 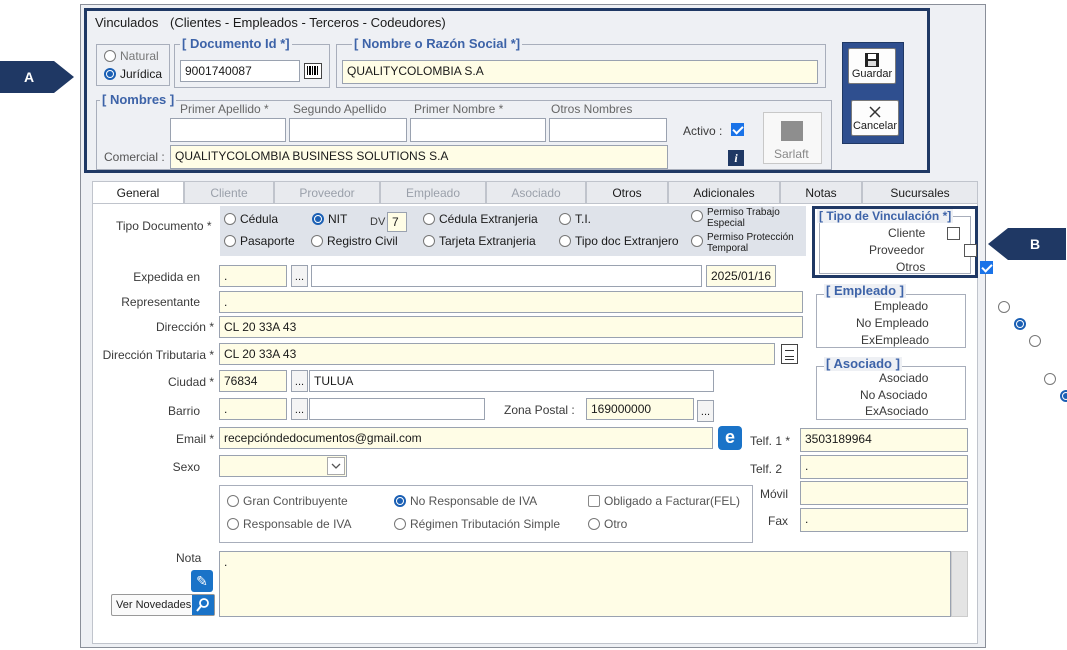 What do you see at coordinates (131, 56) in the screenshot?
I see `radio-natural: Natural` at bounding box center [131, 56].